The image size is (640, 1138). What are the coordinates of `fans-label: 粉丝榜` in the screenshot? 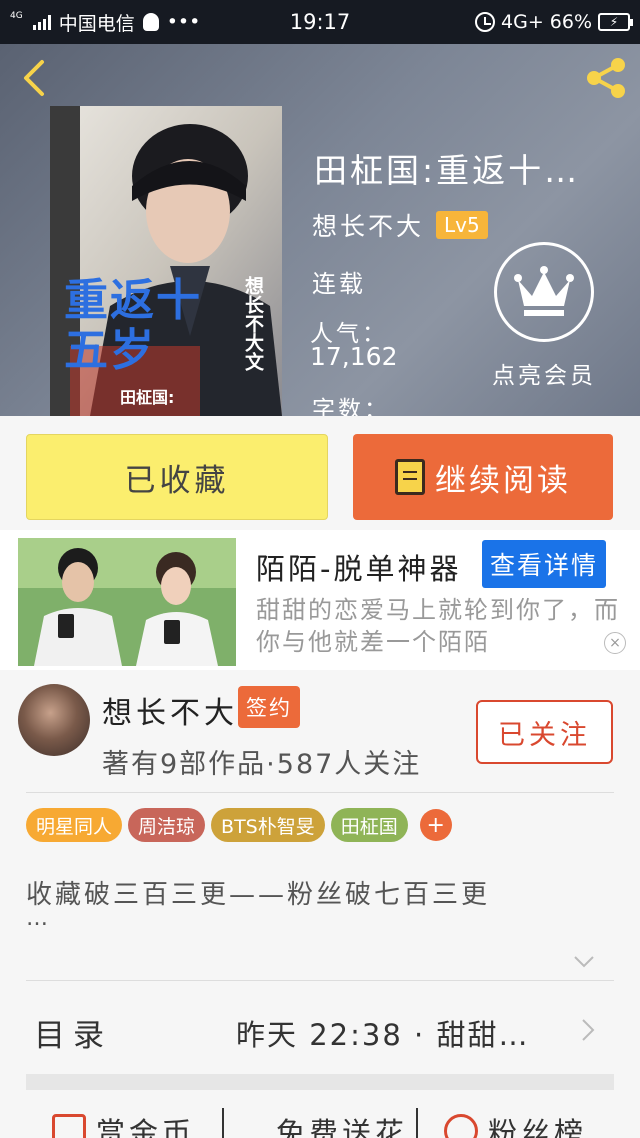 It's located at (538, 1127).